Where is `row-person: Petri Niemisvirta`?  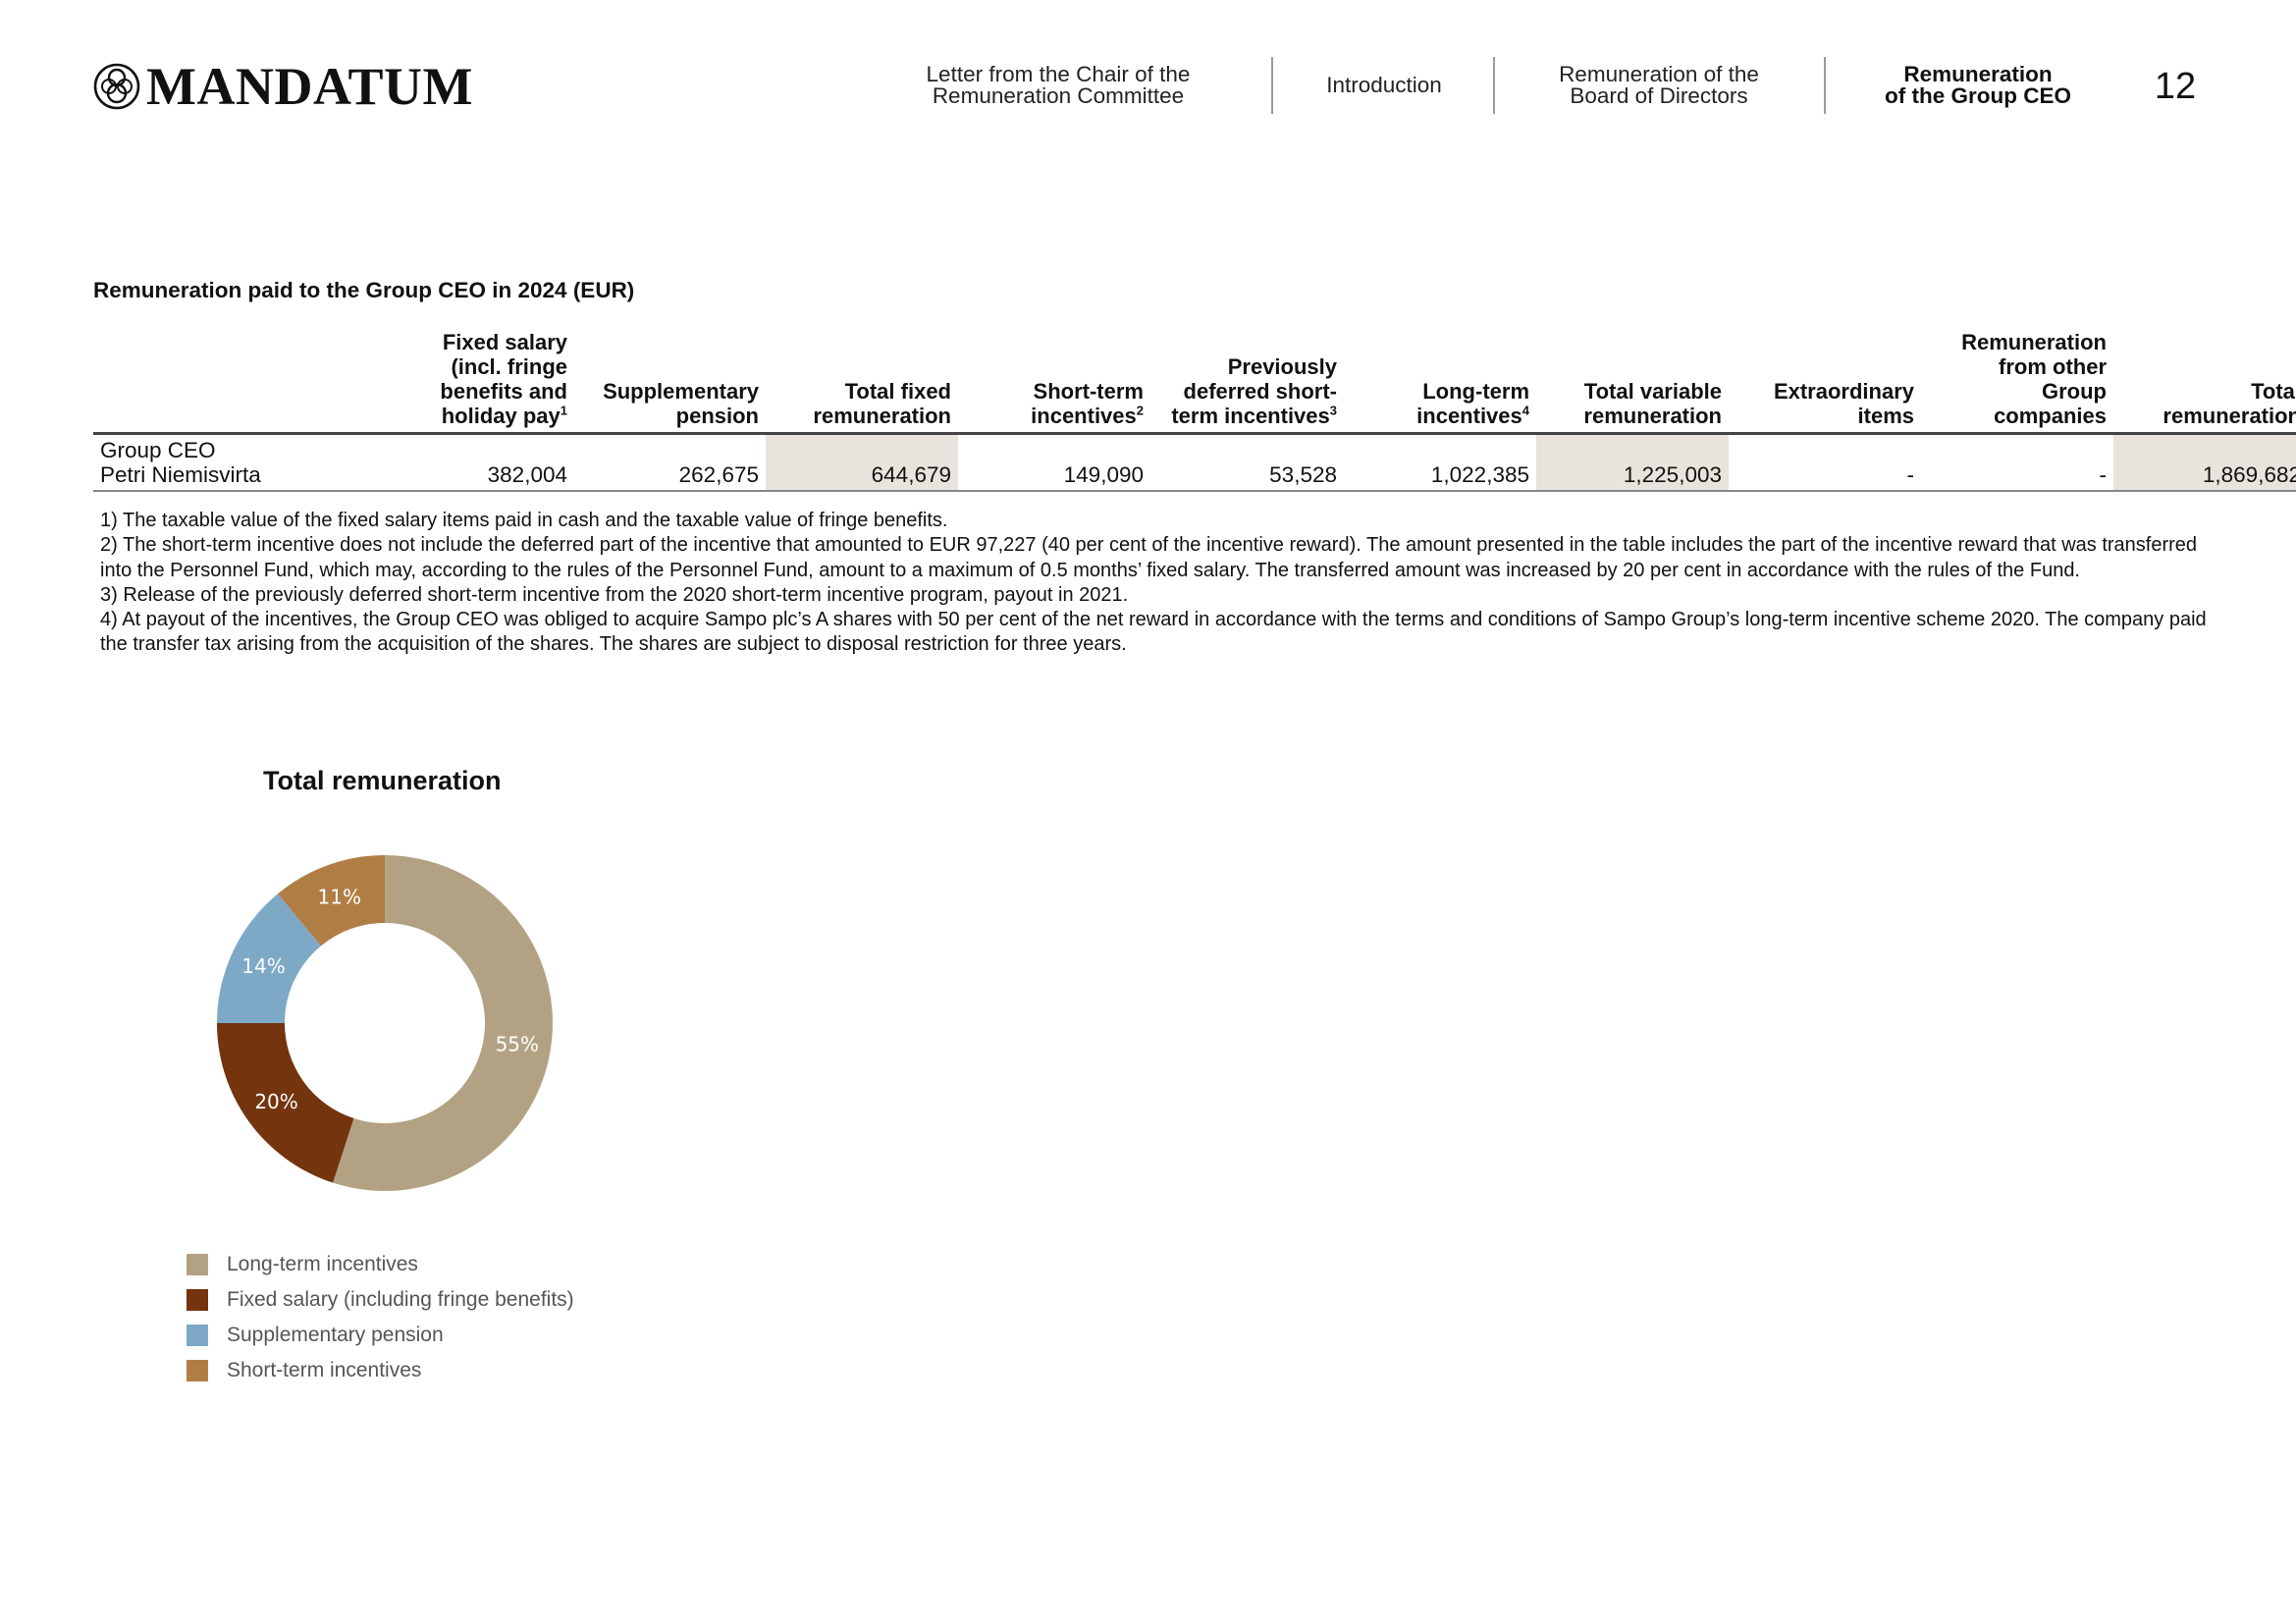 row-person: Petri Niemisvirta is located at coordinates (181, 474).